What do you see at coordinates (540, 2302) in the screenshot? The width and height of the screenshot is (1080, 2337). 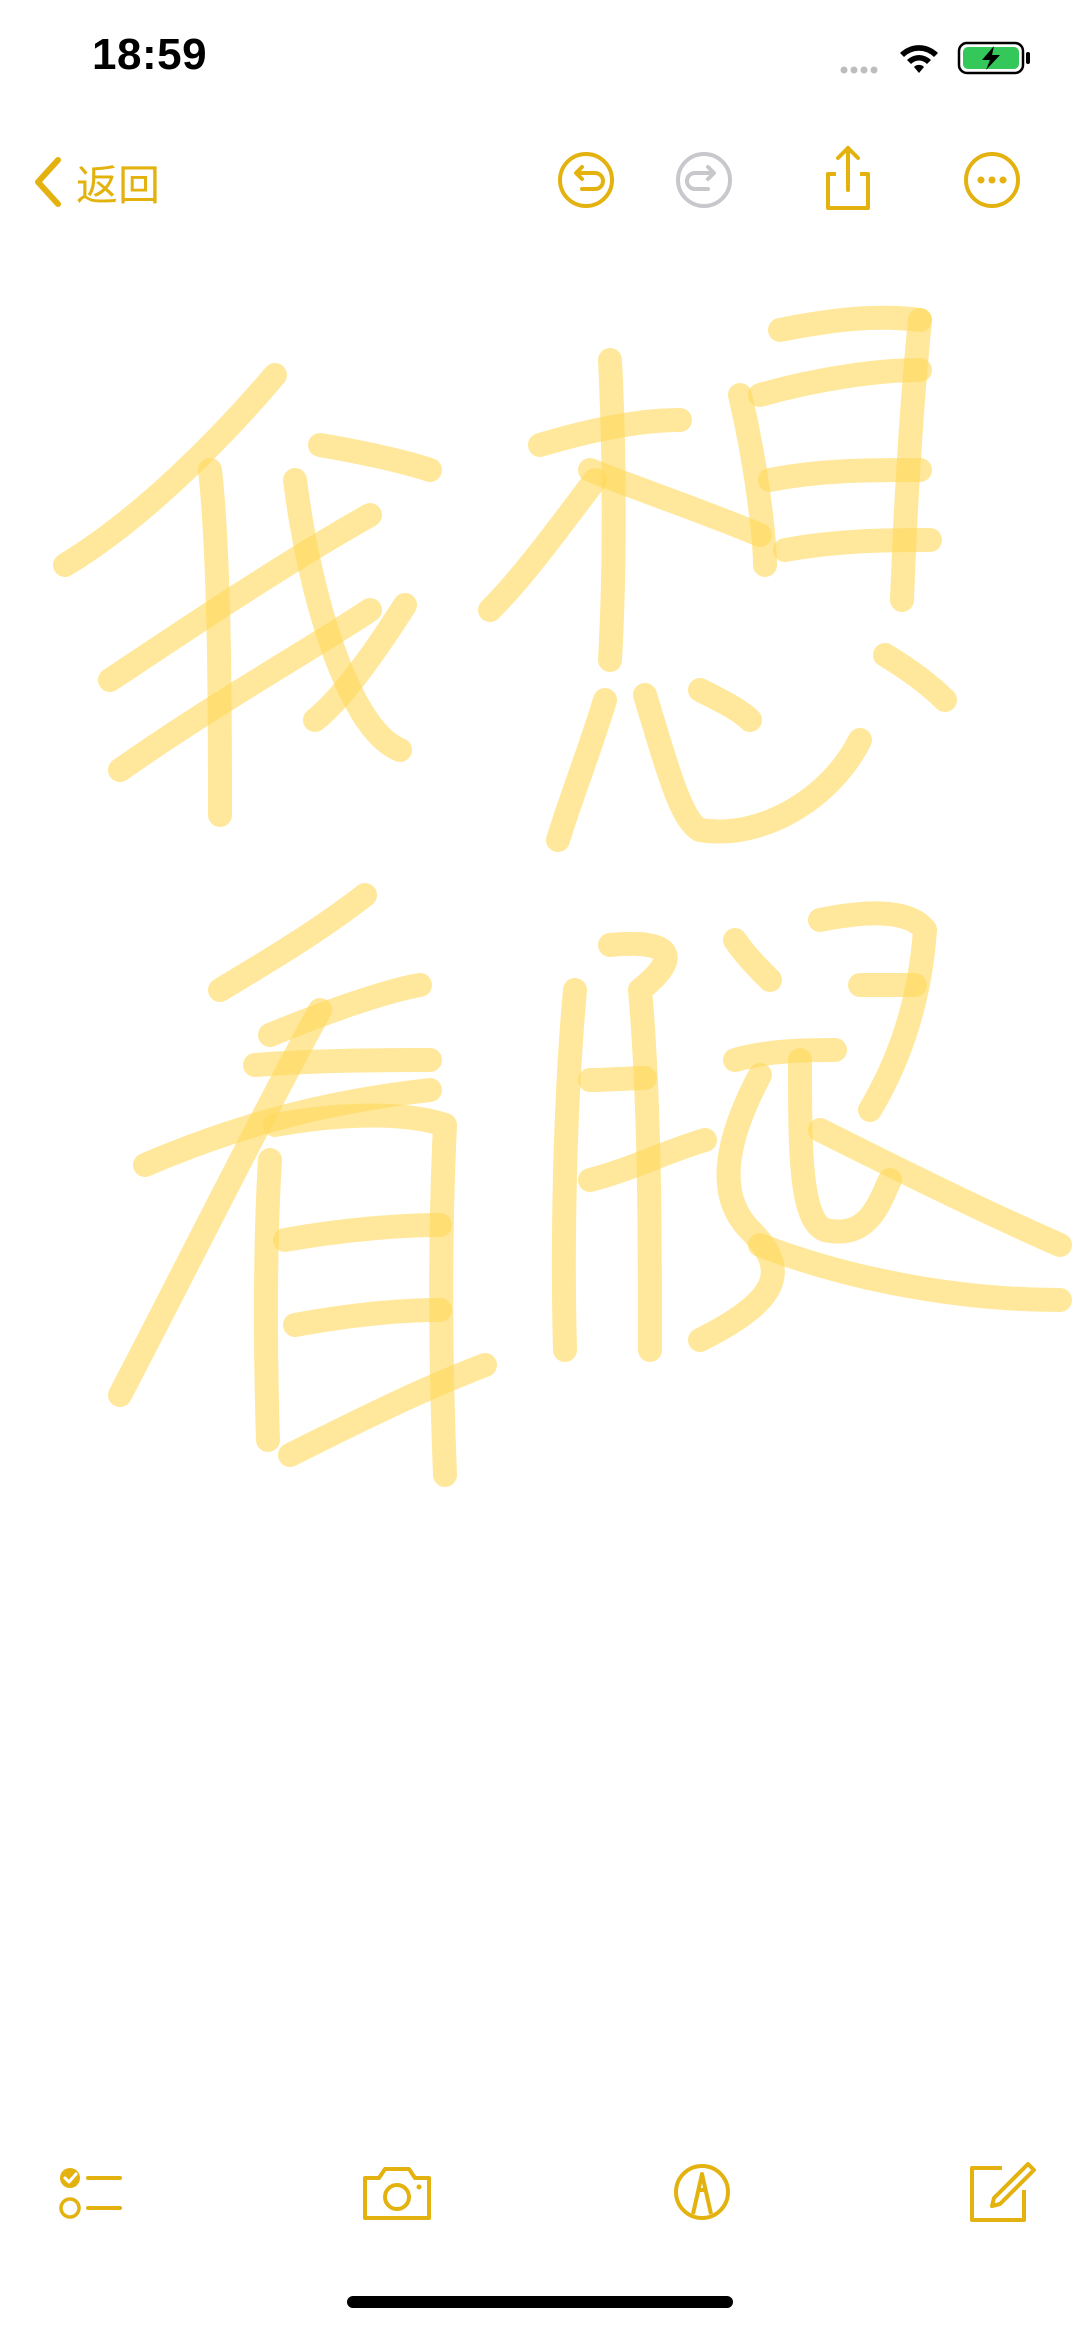 I see `home-indicator` at bounding box center [540, 2302].